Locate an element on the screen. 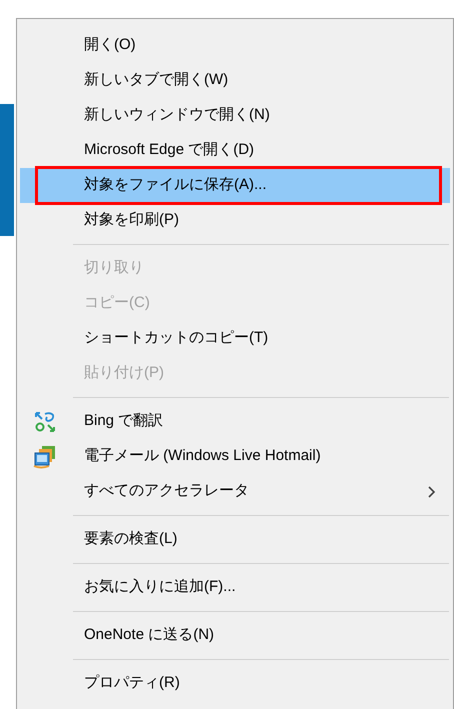 The height and width of the screenshot is (709, 454). menu-item: 電子メール (Windows Live Hotmail) is located at coordinates (235, 456).